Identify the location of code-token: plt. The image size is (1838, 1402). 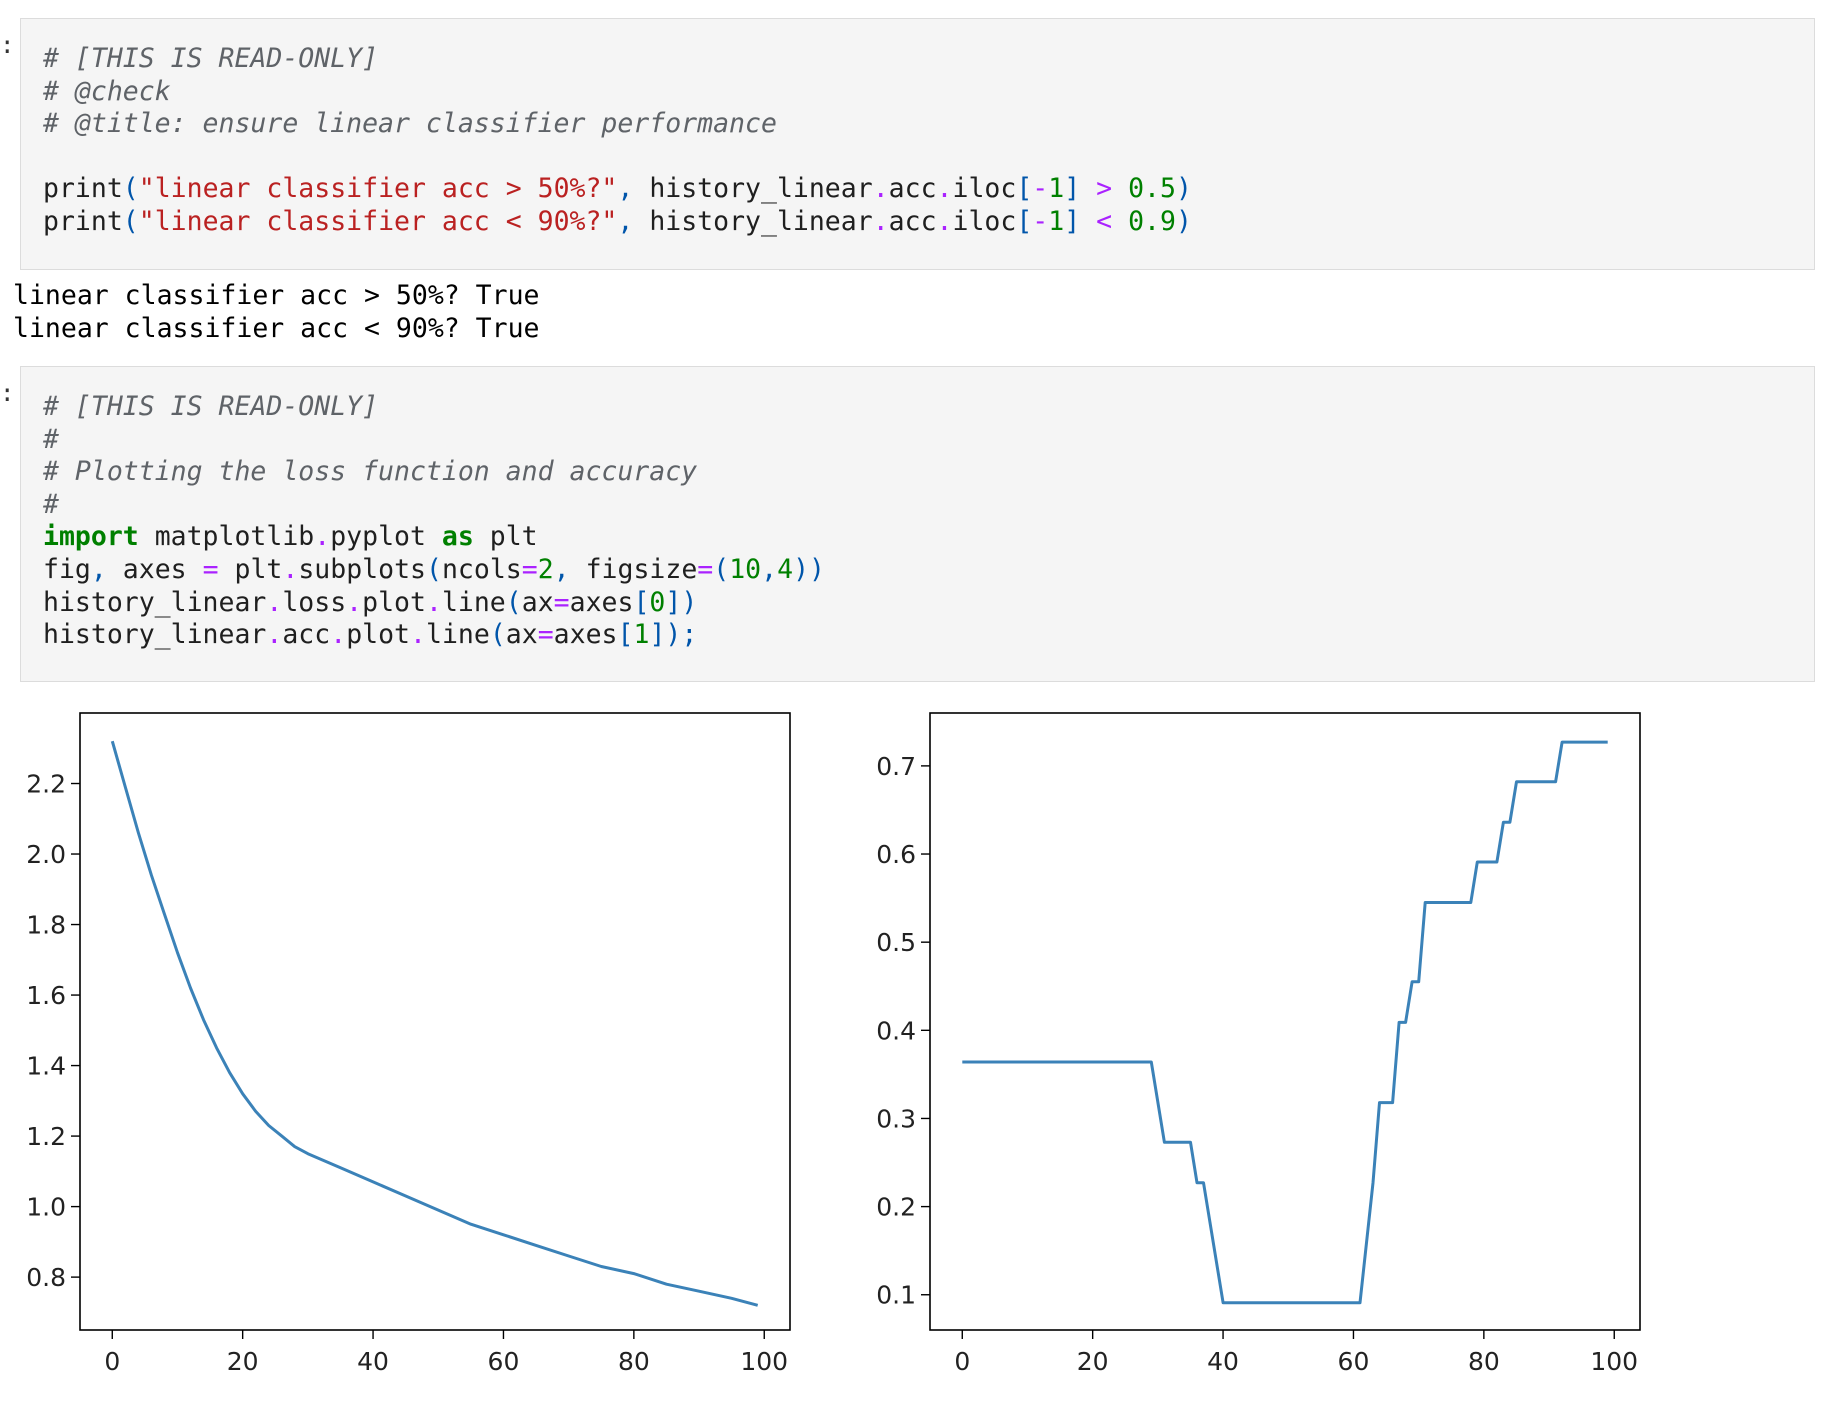
(505, 537).